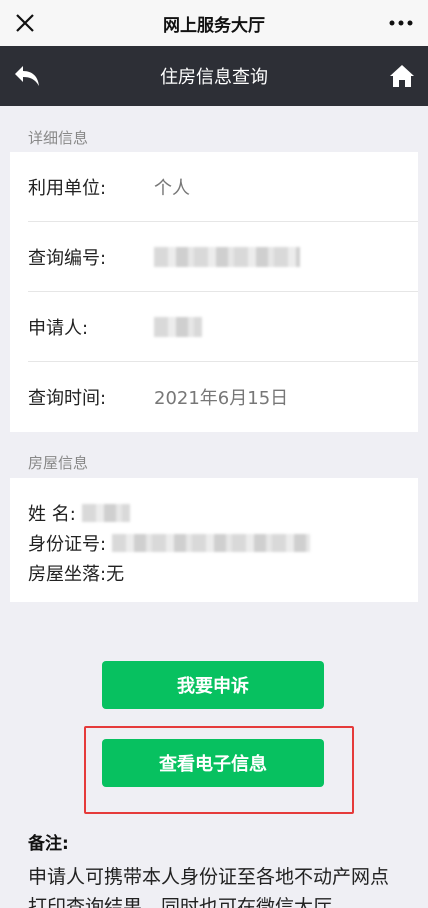  Describe the element at coordinates (209, 887) in the screenshot. I see `note-text: 申请人可携带本人身份证至各地不动产网点打印查询结果，同时也可在微信大厅` at that location.